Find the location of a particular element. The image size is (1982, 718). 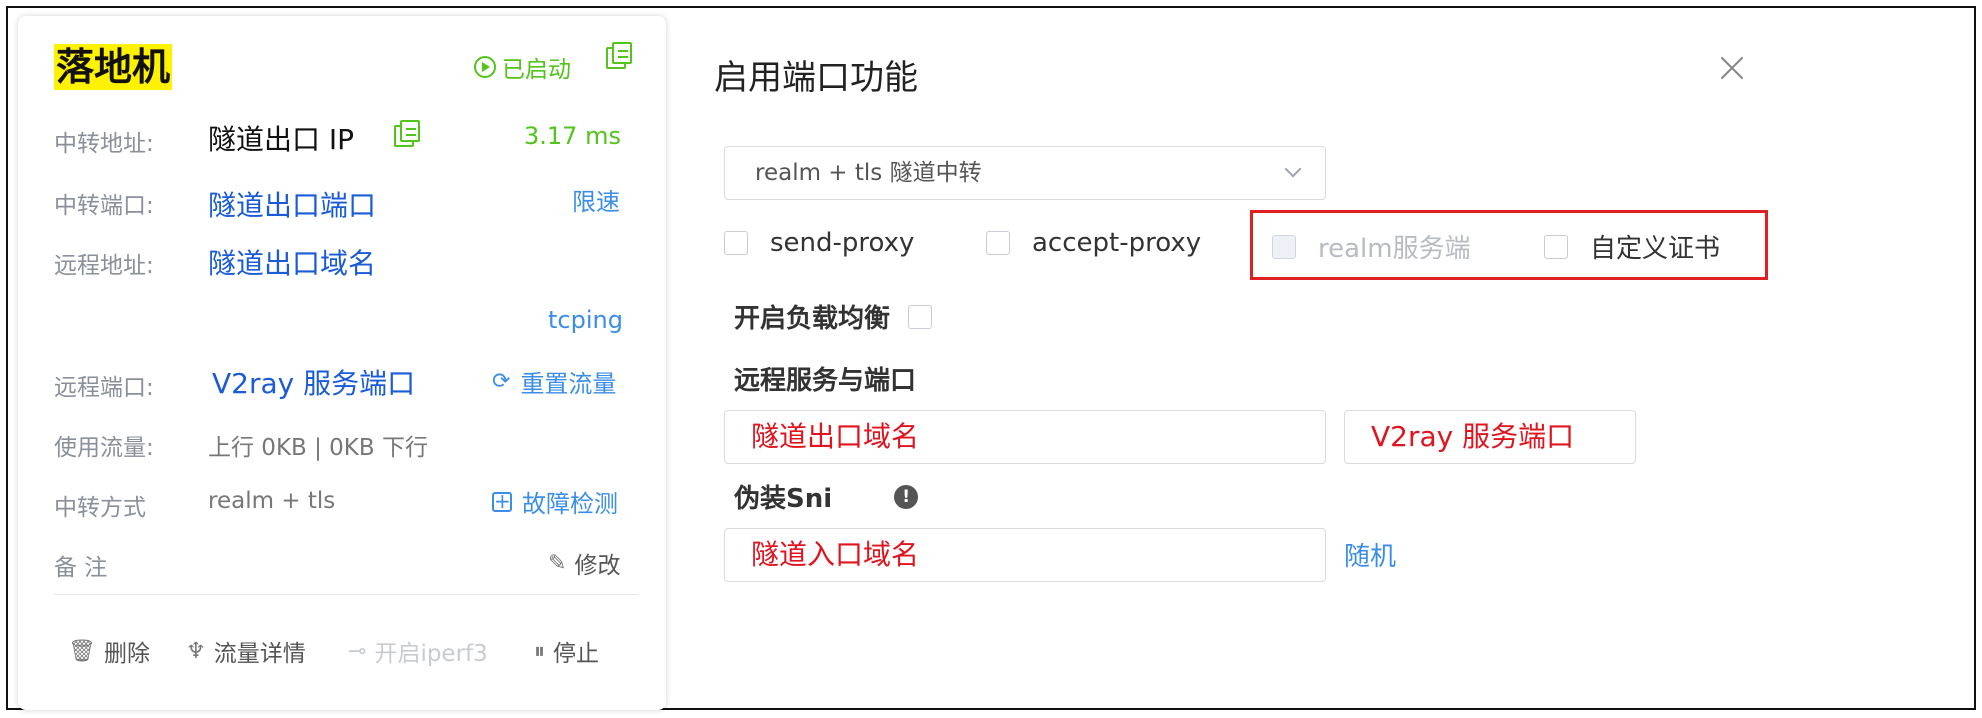

dialog-title: 启用端口功能 is located at coordinates (816, 78).